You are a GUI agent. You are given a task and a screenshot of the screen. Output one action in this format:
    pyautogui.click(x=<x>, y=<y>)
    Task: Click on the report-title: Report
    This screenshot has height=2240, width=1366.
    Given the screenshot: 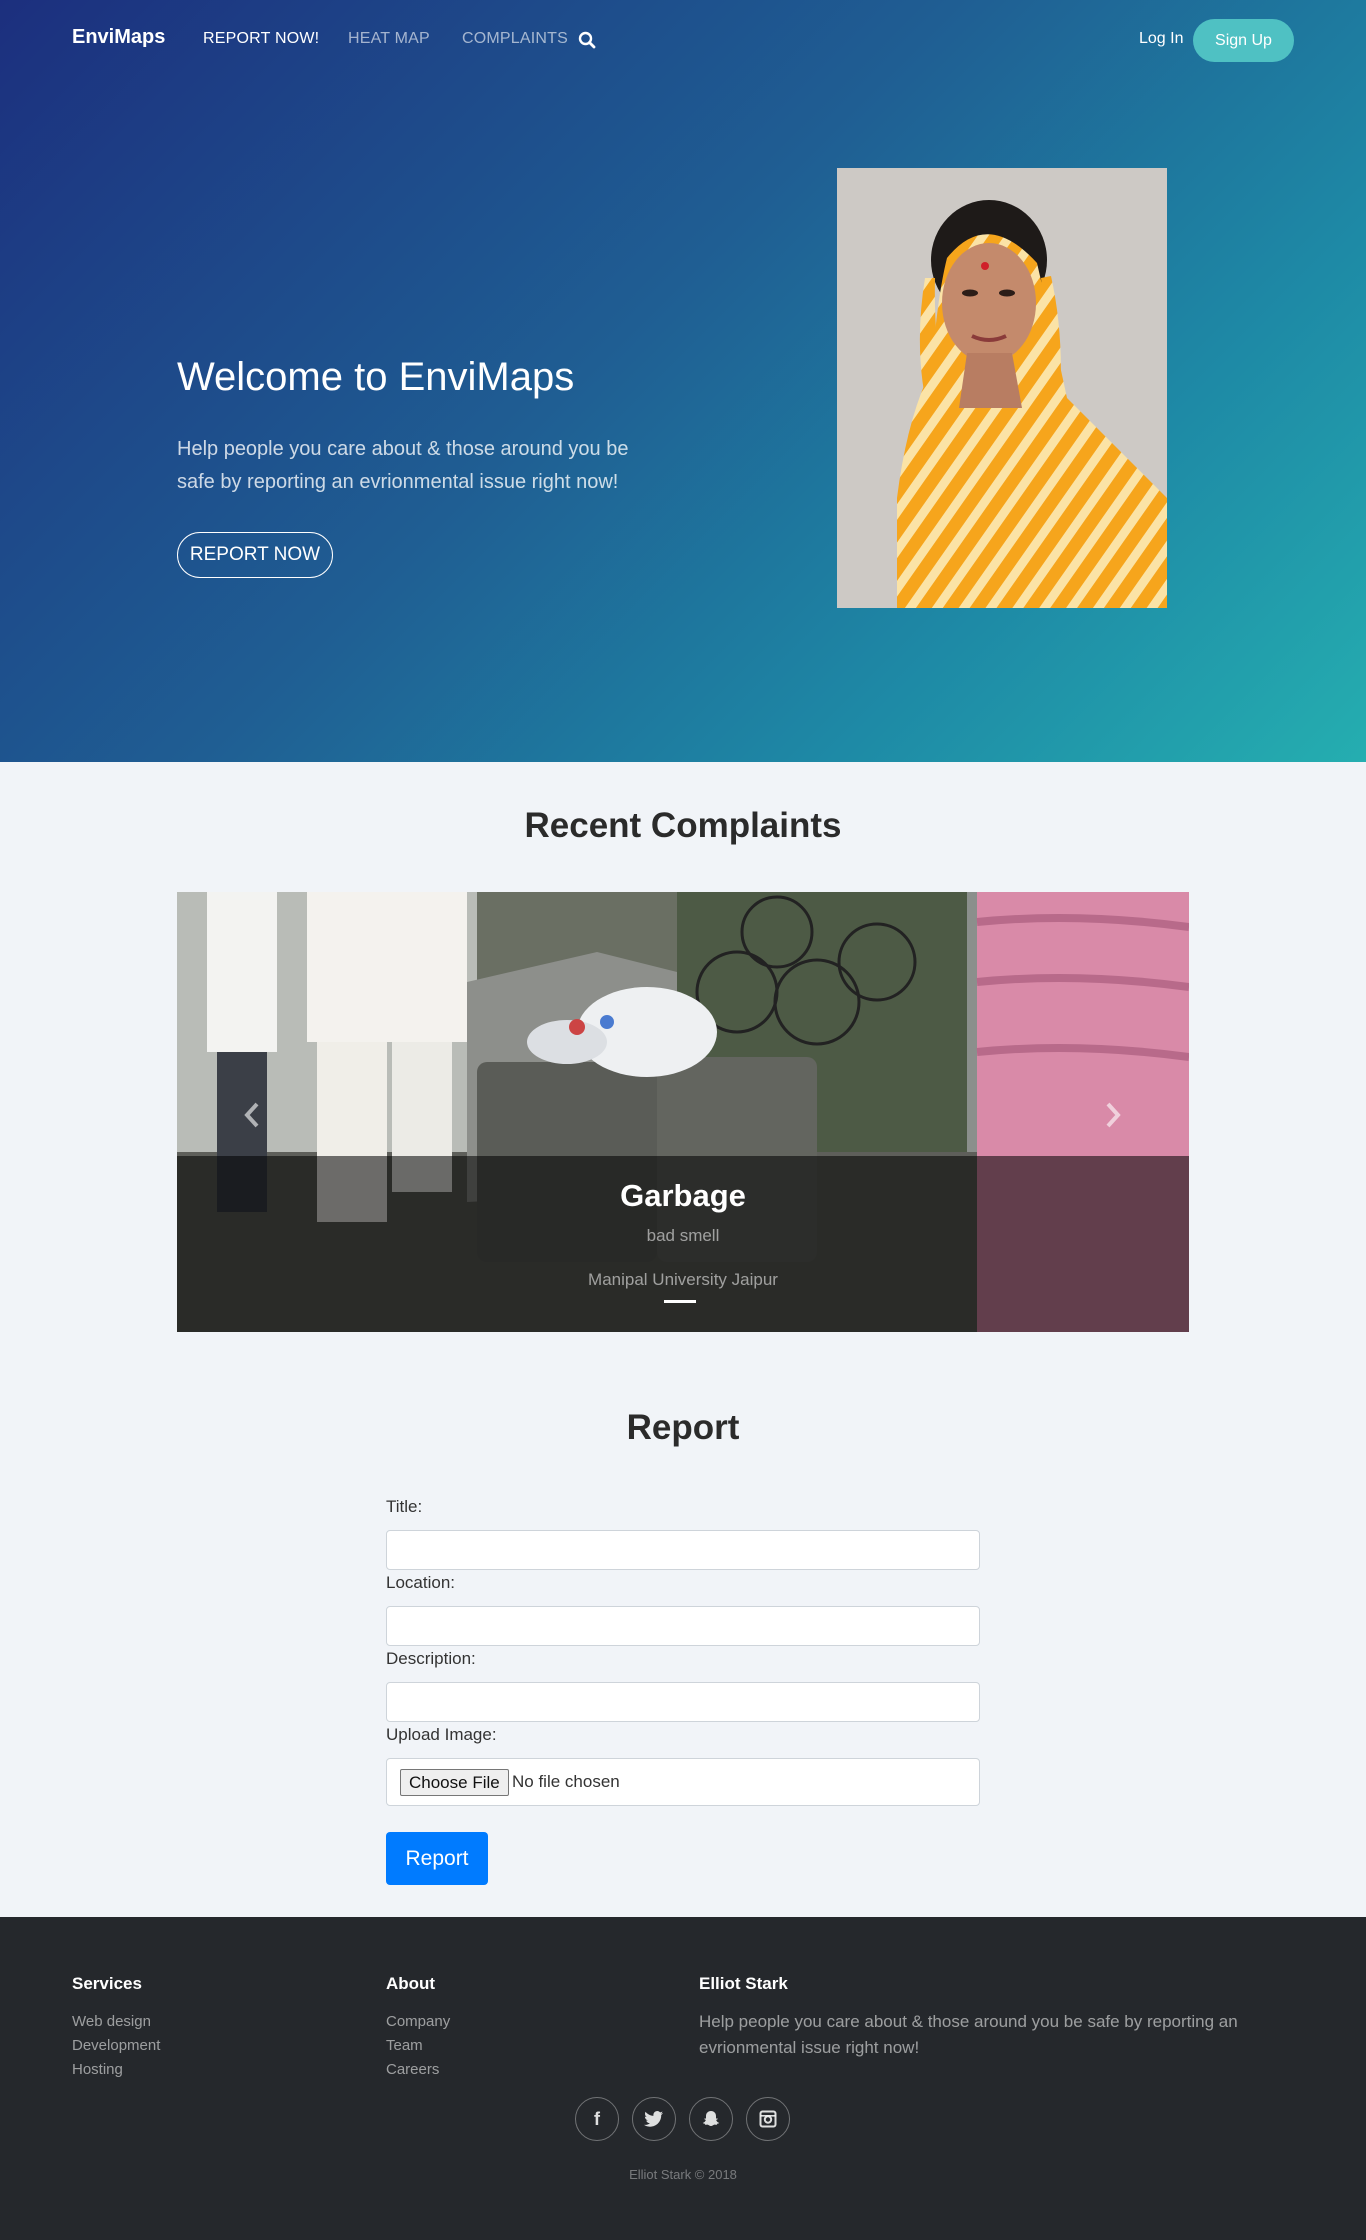 What is the action you would take?
    pyautogui.click(x=683, y=1427)
    